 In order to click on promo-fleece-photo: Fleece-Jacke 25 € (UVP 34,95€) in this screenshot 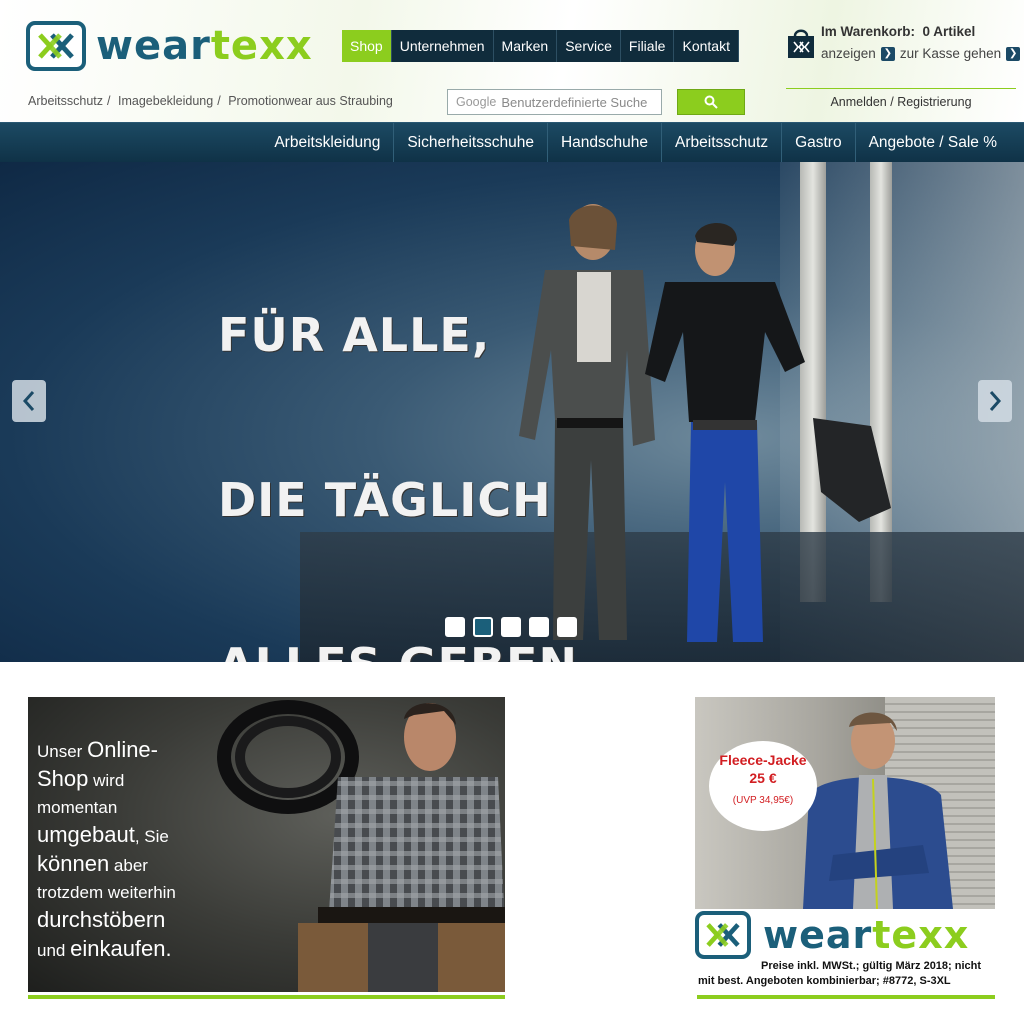, I will do `click(845, 803)`.